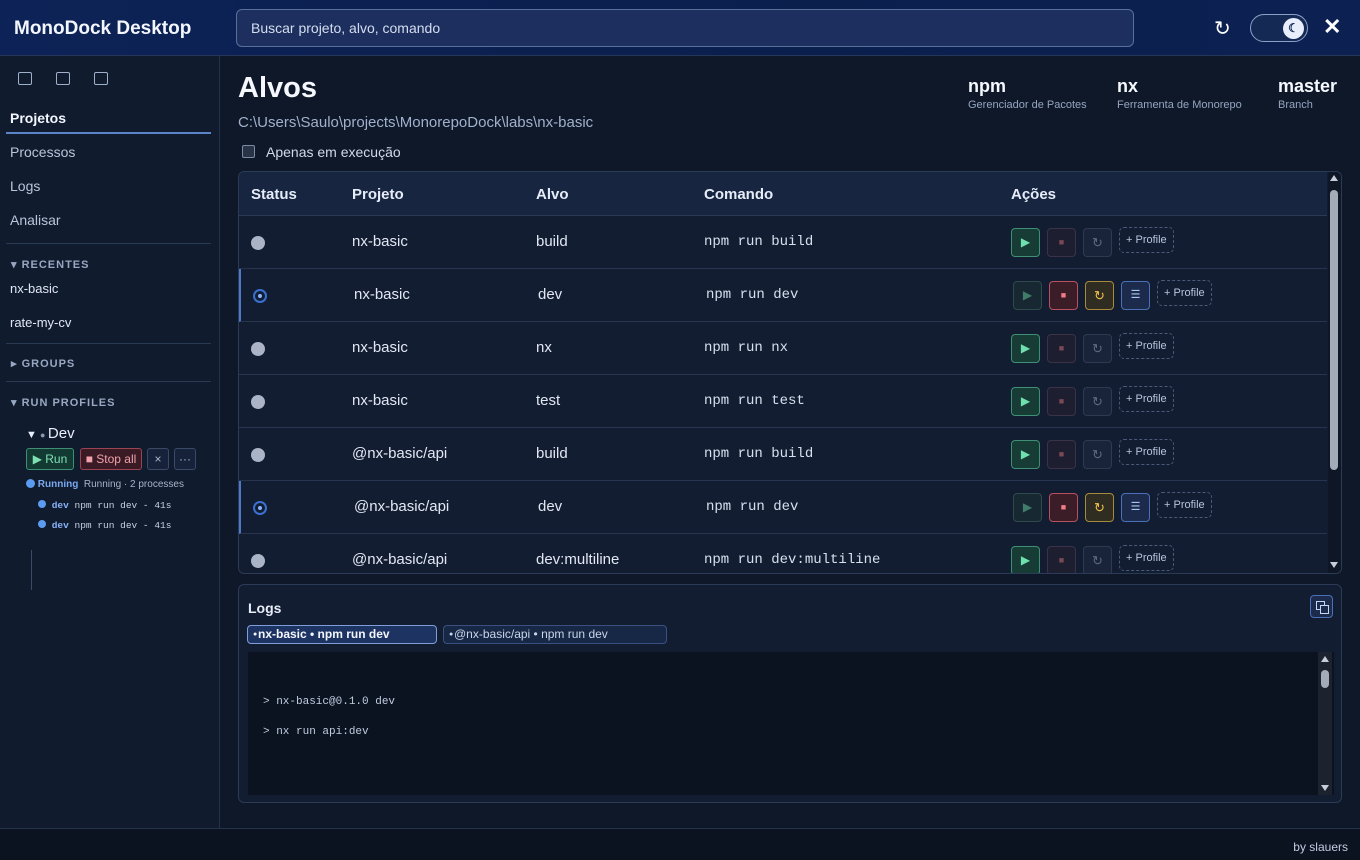 The height and width of the screenshot is (860, 1360). I want to click on search-input, so click(685, 28).